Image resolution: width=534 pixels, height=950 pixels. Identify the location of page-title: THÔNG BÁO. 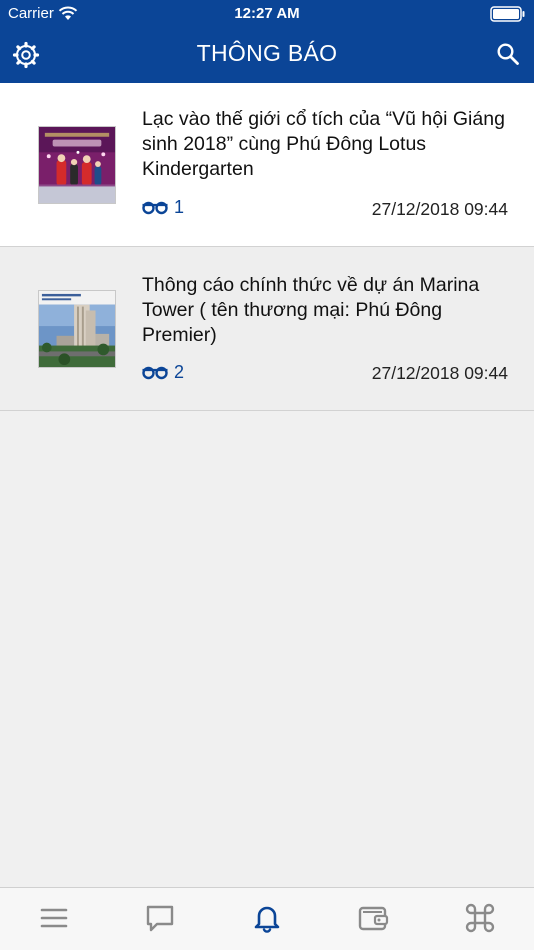
(267, 53).